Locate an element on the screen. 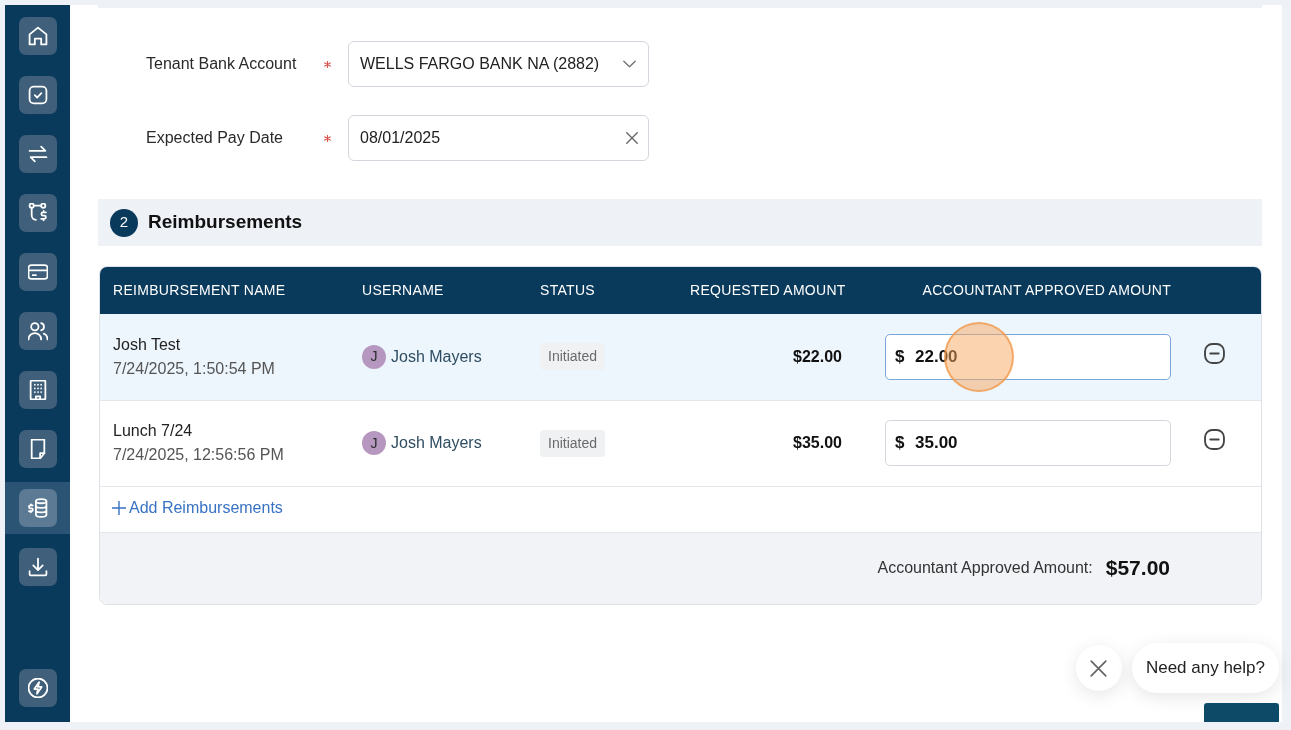 This screenshot has width=1291, height=730. credit-card-icon is located at coordinates (37, 272).